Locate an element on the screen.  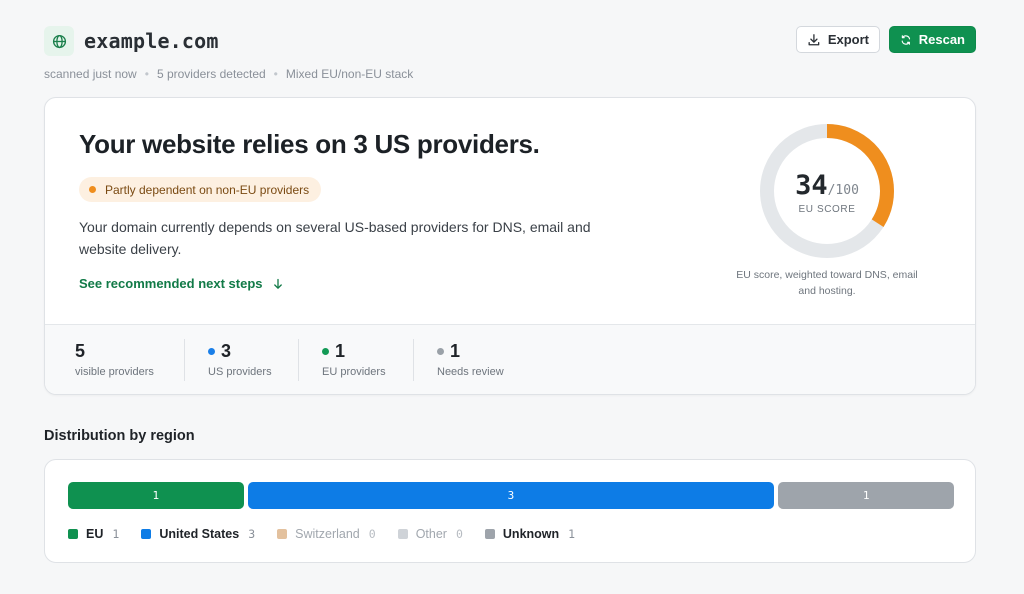
legend-item-eu: EU 1 is located at coordinates (93, 534).